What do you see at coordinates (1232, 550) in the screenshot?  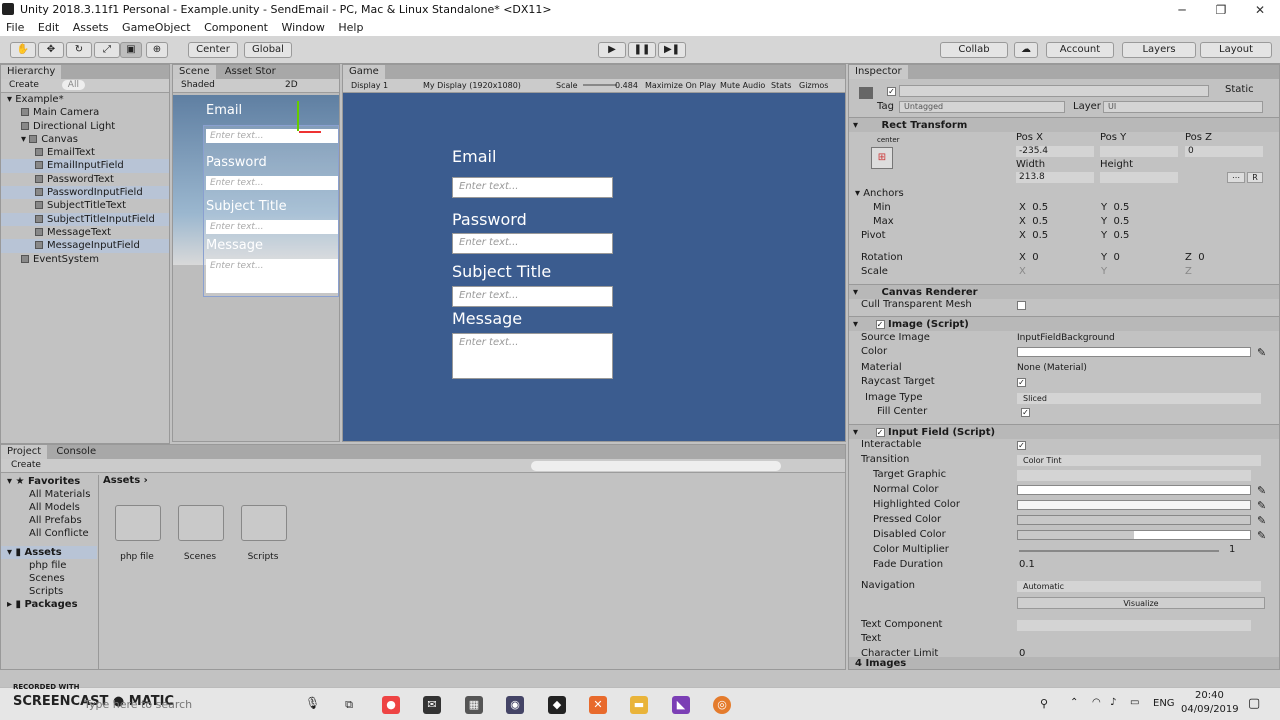 I see `color-multiplier-value: 1` at bounding box center [1232, 550].